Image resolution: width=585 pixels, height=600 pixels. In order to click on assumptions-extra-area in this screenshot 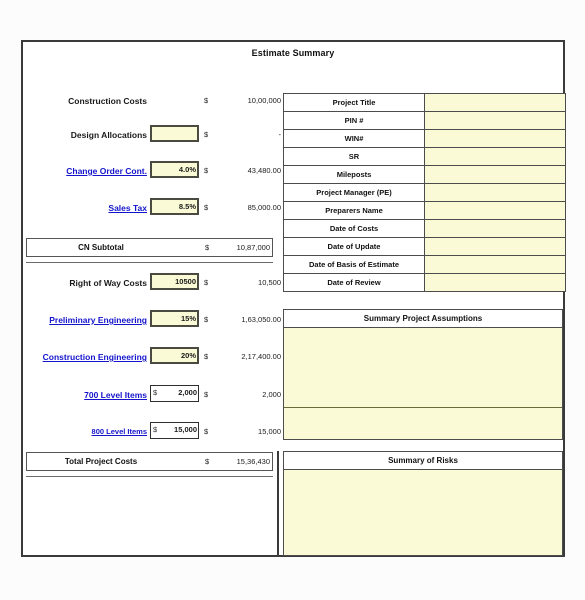, I will do `click(423, 423)`.